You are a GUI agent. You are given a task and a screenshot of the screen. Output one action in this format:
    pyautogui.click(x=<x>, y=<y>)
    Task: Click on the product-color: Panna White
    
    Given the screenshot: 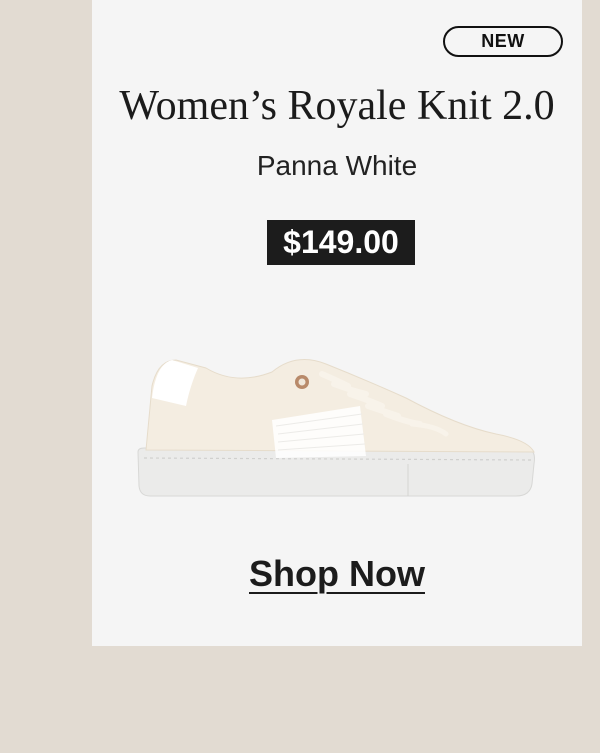 What is the action you would take?
    pyautogui.click(x=337, y=165)
    